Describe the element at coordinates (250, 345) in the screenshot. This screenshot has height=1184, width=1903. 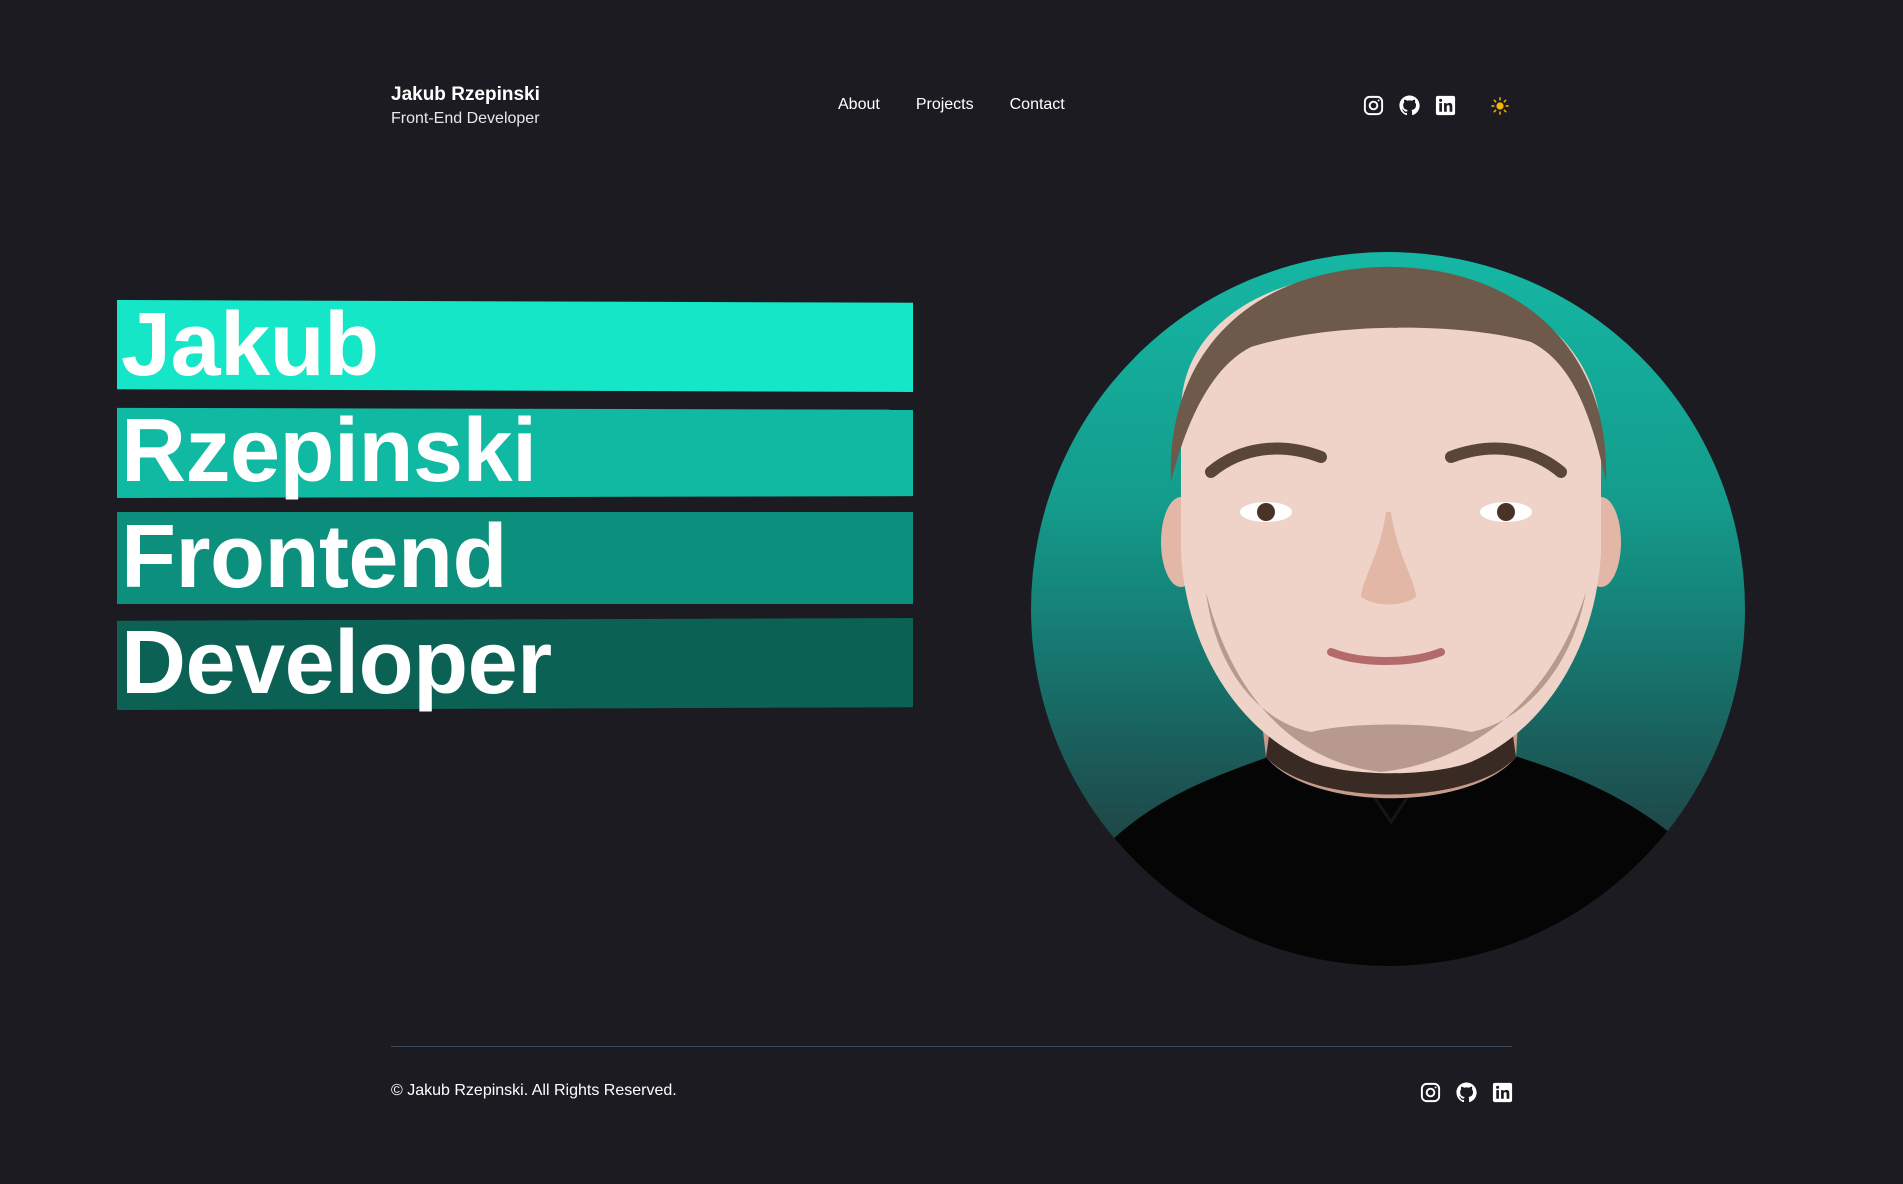
I see `hero-first-name: Jakub` at that location.